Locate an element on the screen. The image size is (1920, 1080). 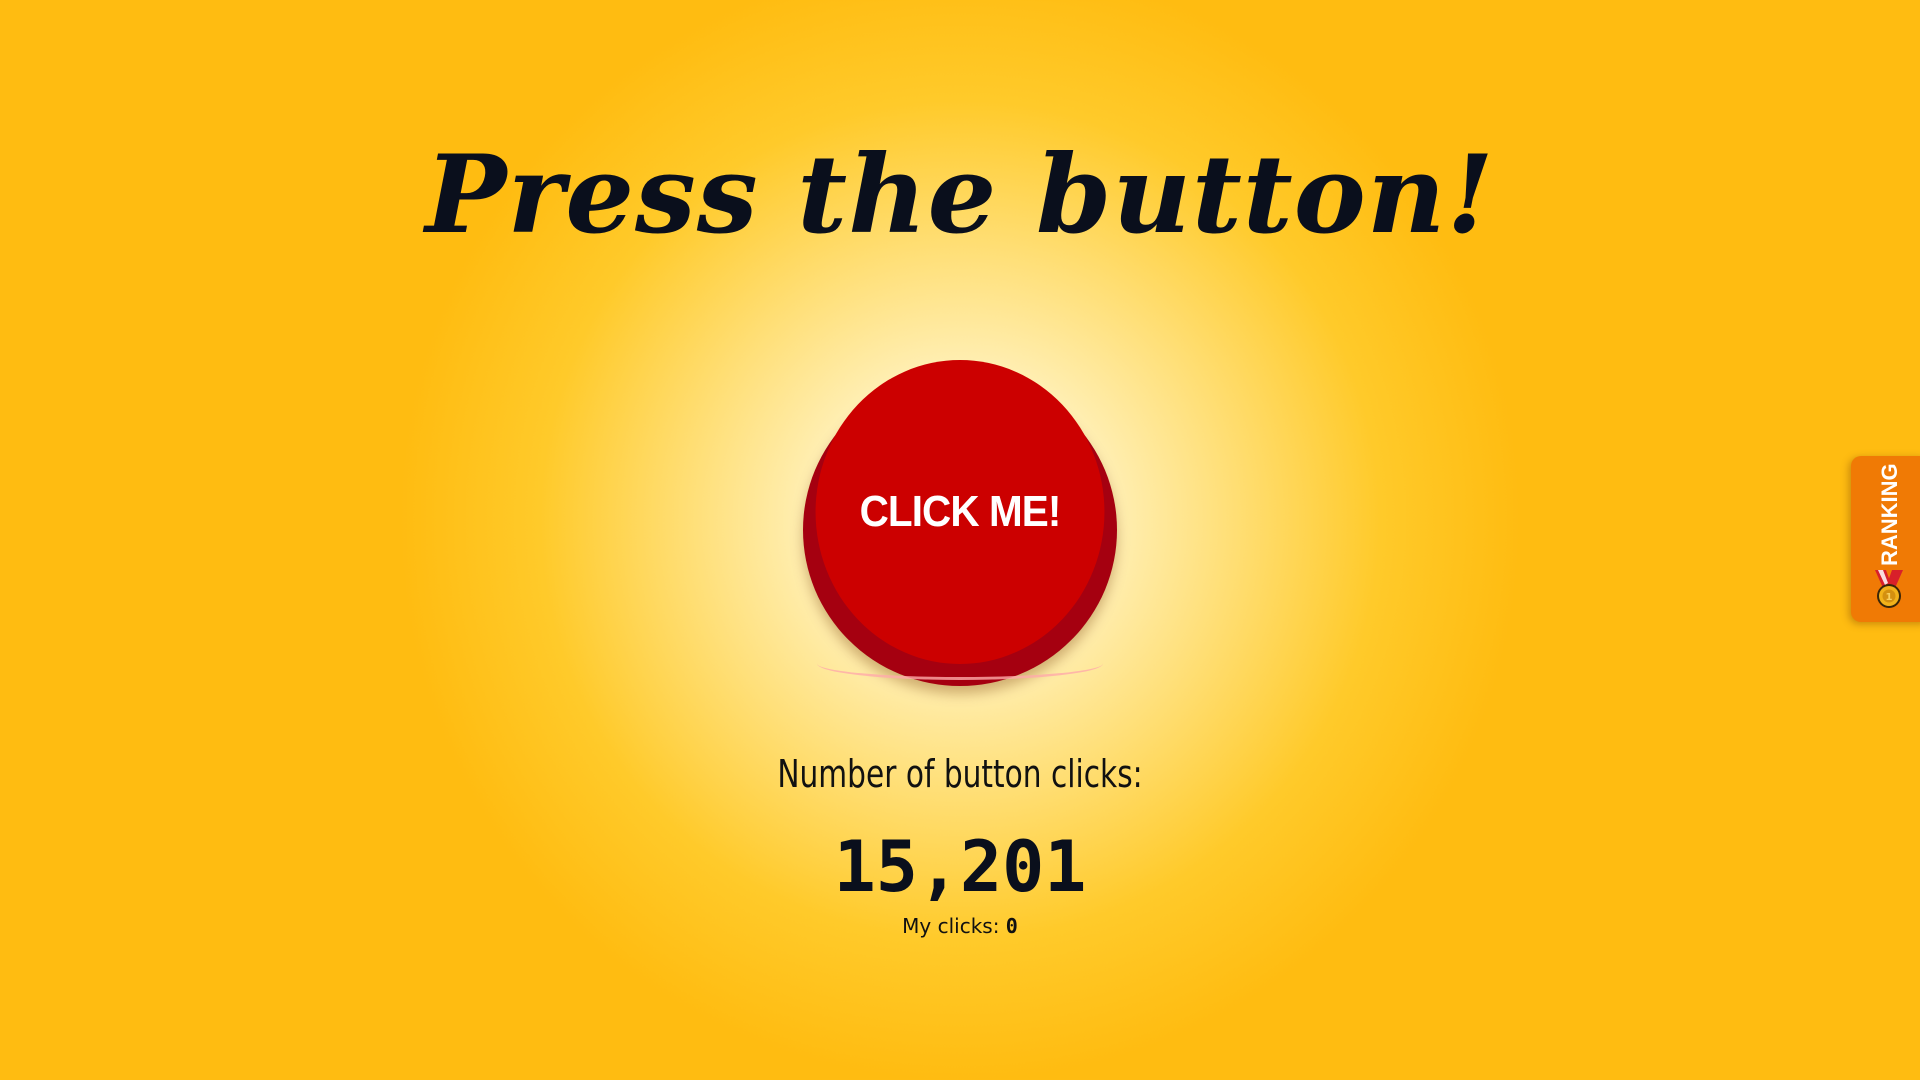
my-clicks: My clicks: 0 is located at coordinates (960, 926).